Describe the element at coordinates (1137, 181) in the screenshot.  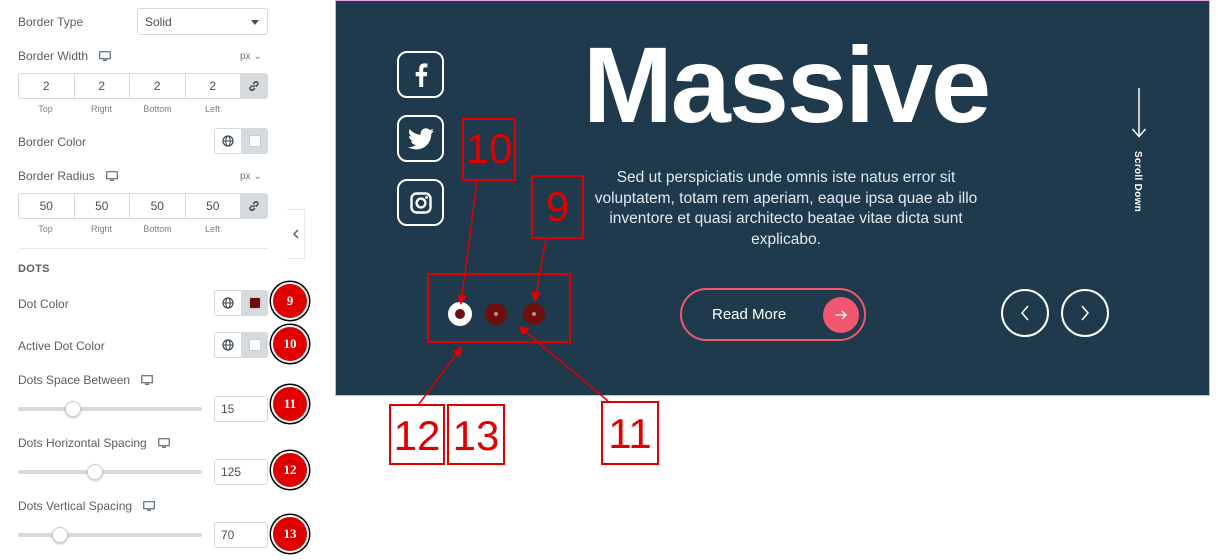
I see `scroll-down-label: Scroll Down` at that location.